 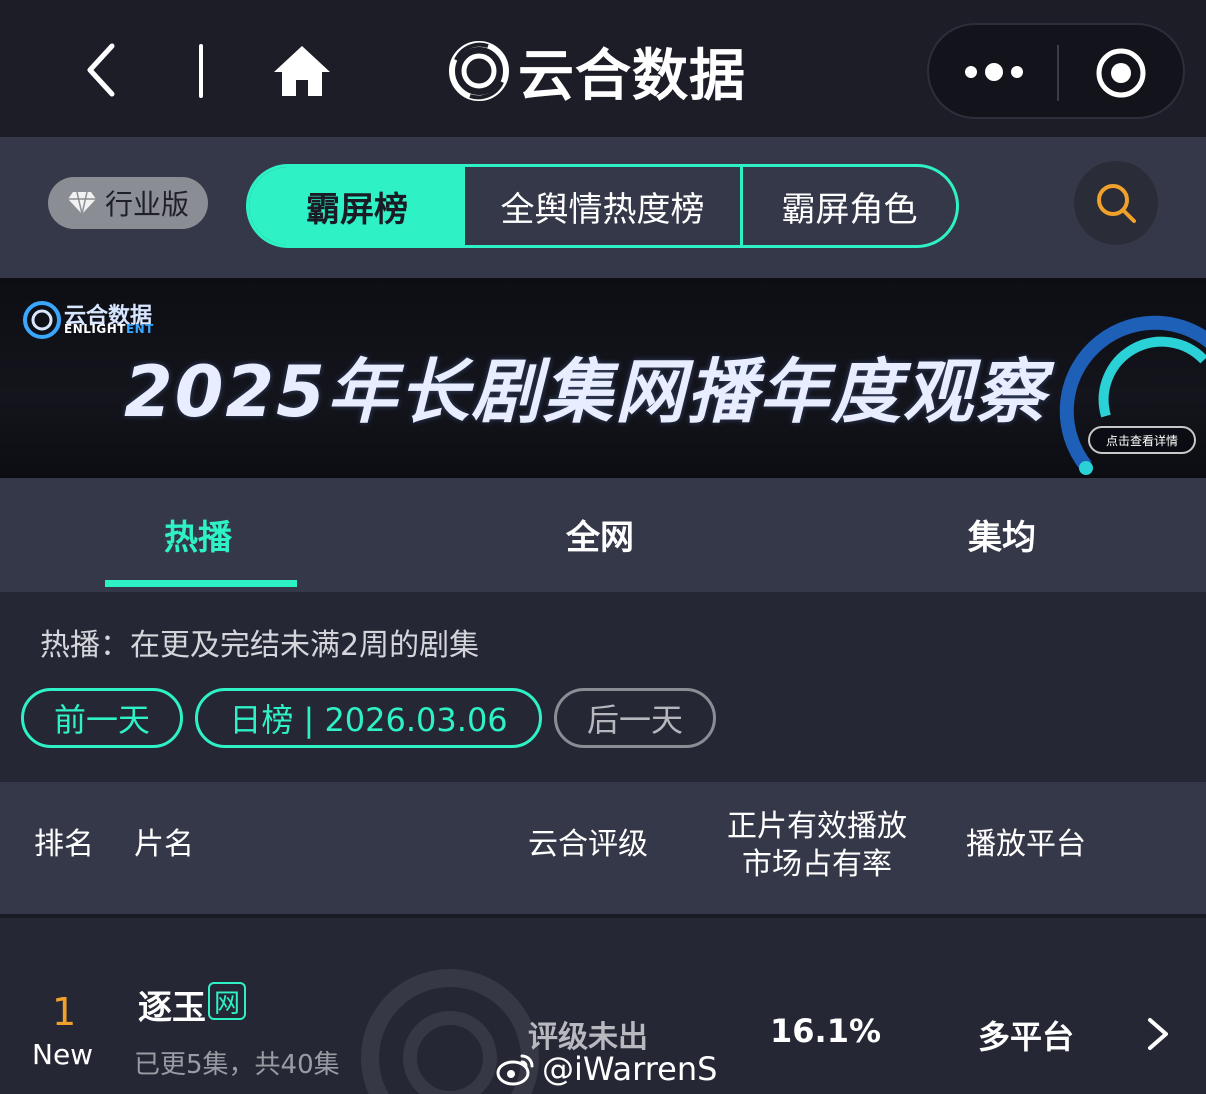 I want to click on segment-screen-roles: 霸屏角色, so click(x=849, y=206).